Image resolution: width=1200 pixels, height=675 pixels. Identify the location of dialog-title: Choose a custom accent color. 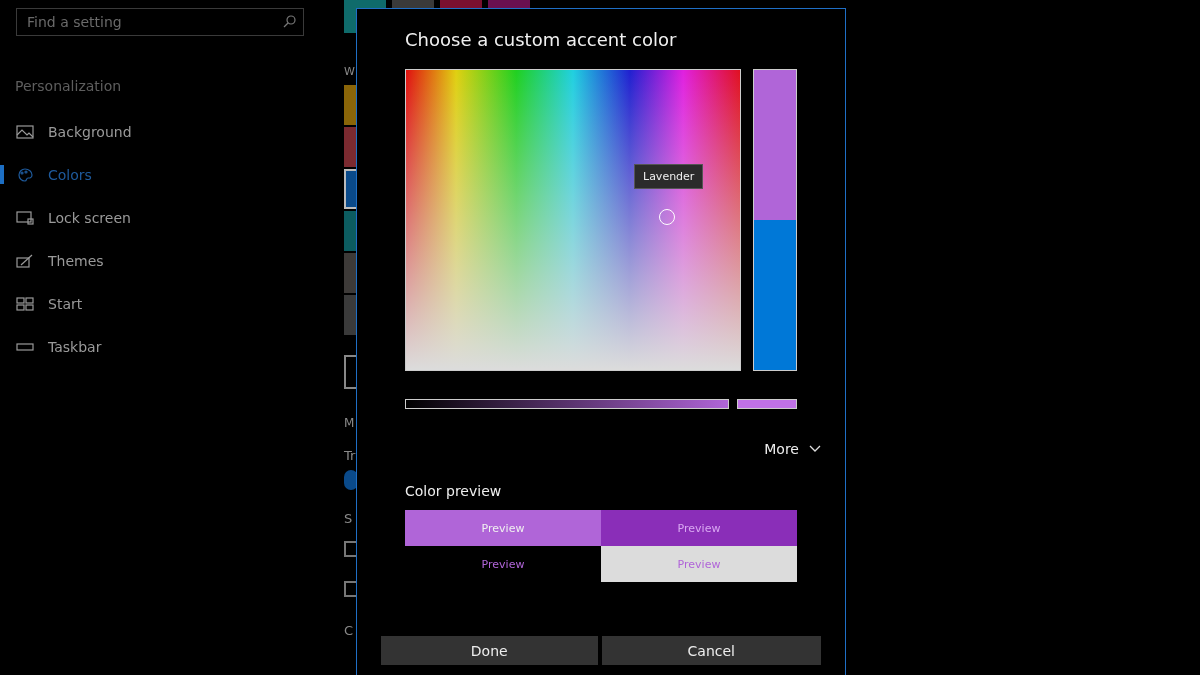
(541, 39).